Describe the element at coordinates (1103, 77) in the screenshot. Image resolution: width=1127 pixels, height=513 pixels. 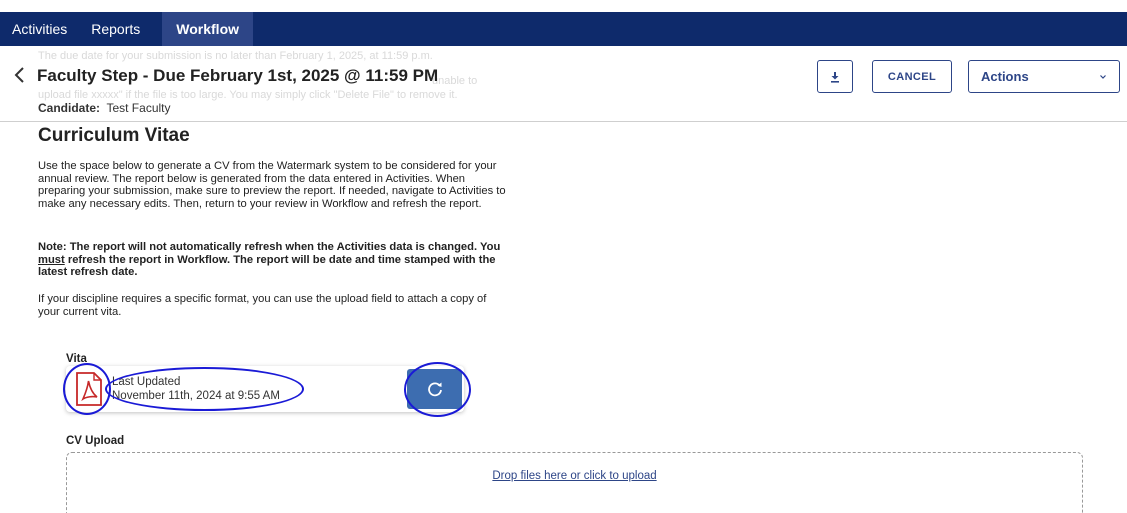
I see `chevron-down-icon` at that location.